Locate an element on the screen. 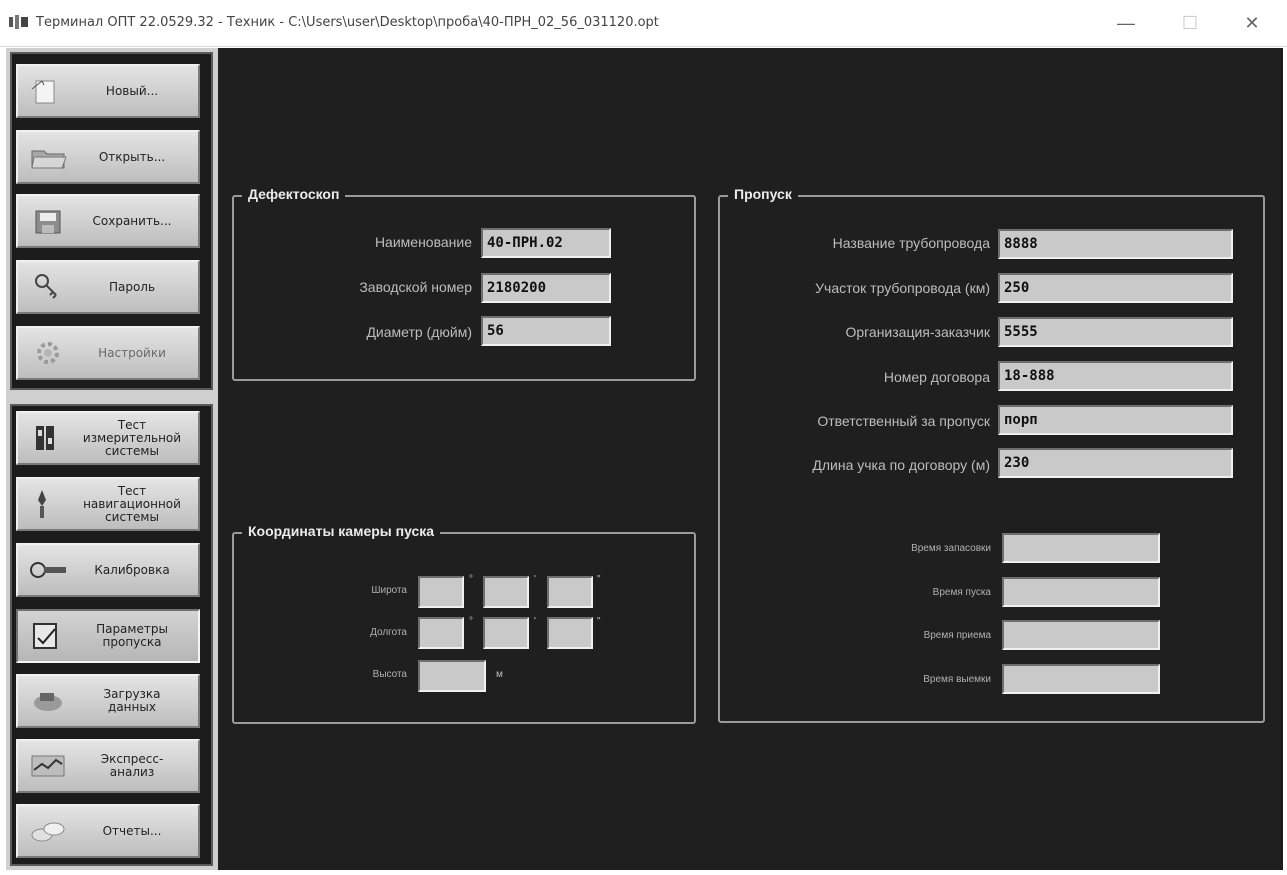 The width and height of the screenshot is (1287, 875). launch-time-label: Время пуска is located at coordinates (961, 592).